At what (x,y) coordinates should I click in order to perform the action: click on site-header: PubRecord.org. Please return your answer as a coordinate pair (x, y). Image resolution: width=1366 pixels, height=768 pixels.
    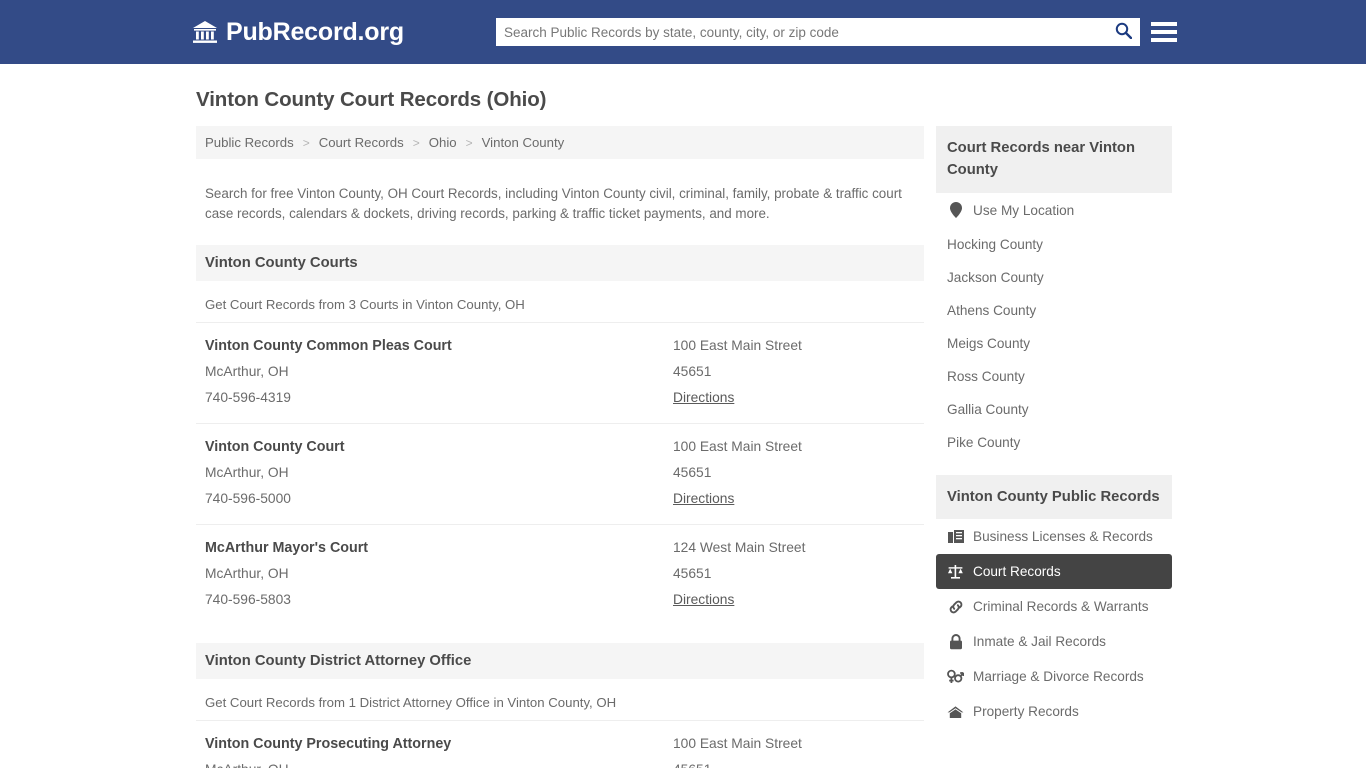
    Looking at the image, I should click on (683, 32).